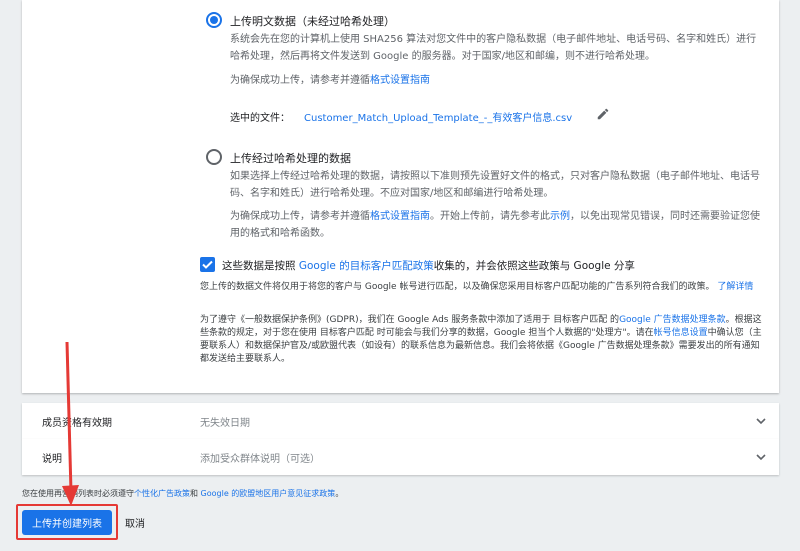 The width and height of the screenshot is (800, 551). What do you see at coordinates (67, 522) in the screenshot?
I see `upload-and-create-list-button: 上传并创建列表` at bounding box center [67, 522].